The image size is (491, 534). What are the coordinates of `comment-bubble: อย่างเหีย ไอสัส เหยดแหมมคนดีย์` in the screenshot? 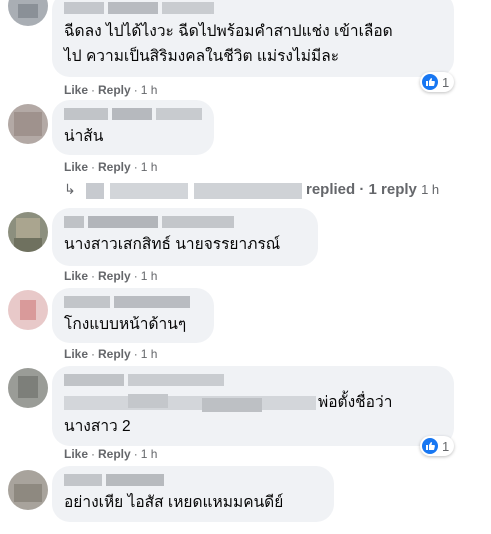 It's located at (193, 494).